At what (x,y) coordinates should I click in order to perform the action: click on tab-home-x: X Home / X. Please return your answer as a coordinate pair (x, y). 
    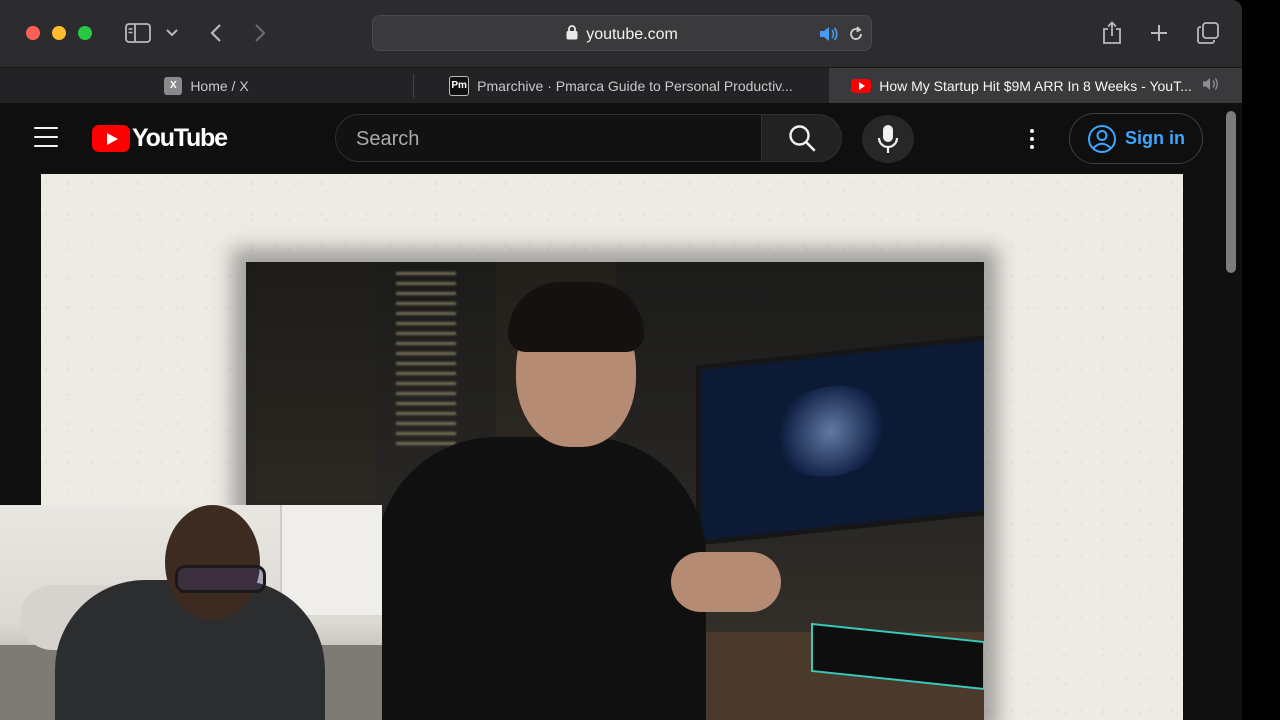
    Looking at the image, I should click on (206, 85).